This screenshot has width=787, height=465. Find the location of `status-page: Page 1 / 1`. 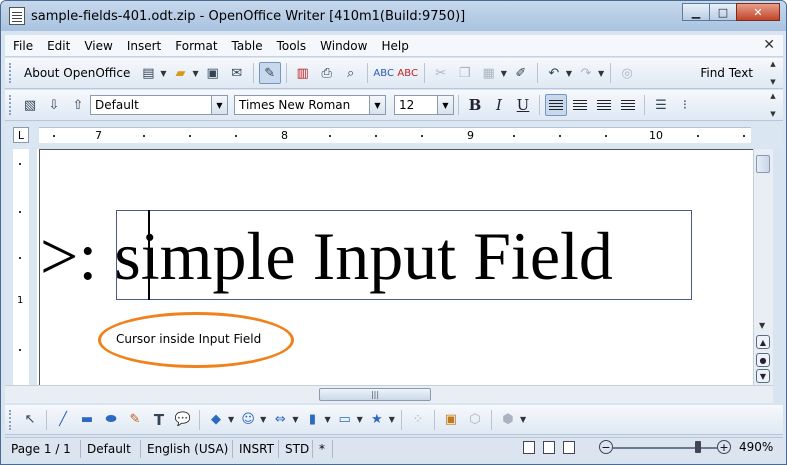

status-page: Page 1 / 1 is located at coordinates (43, 448).